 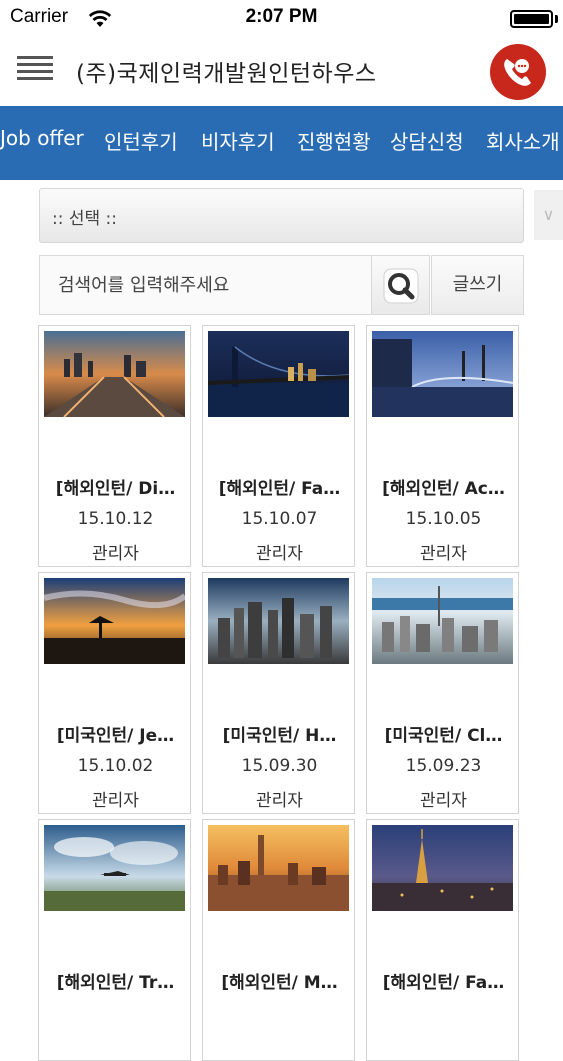 What do you see at coordinates (205, 285) in the screenshot?
I see `search-input` at bounding box center [205, 285].